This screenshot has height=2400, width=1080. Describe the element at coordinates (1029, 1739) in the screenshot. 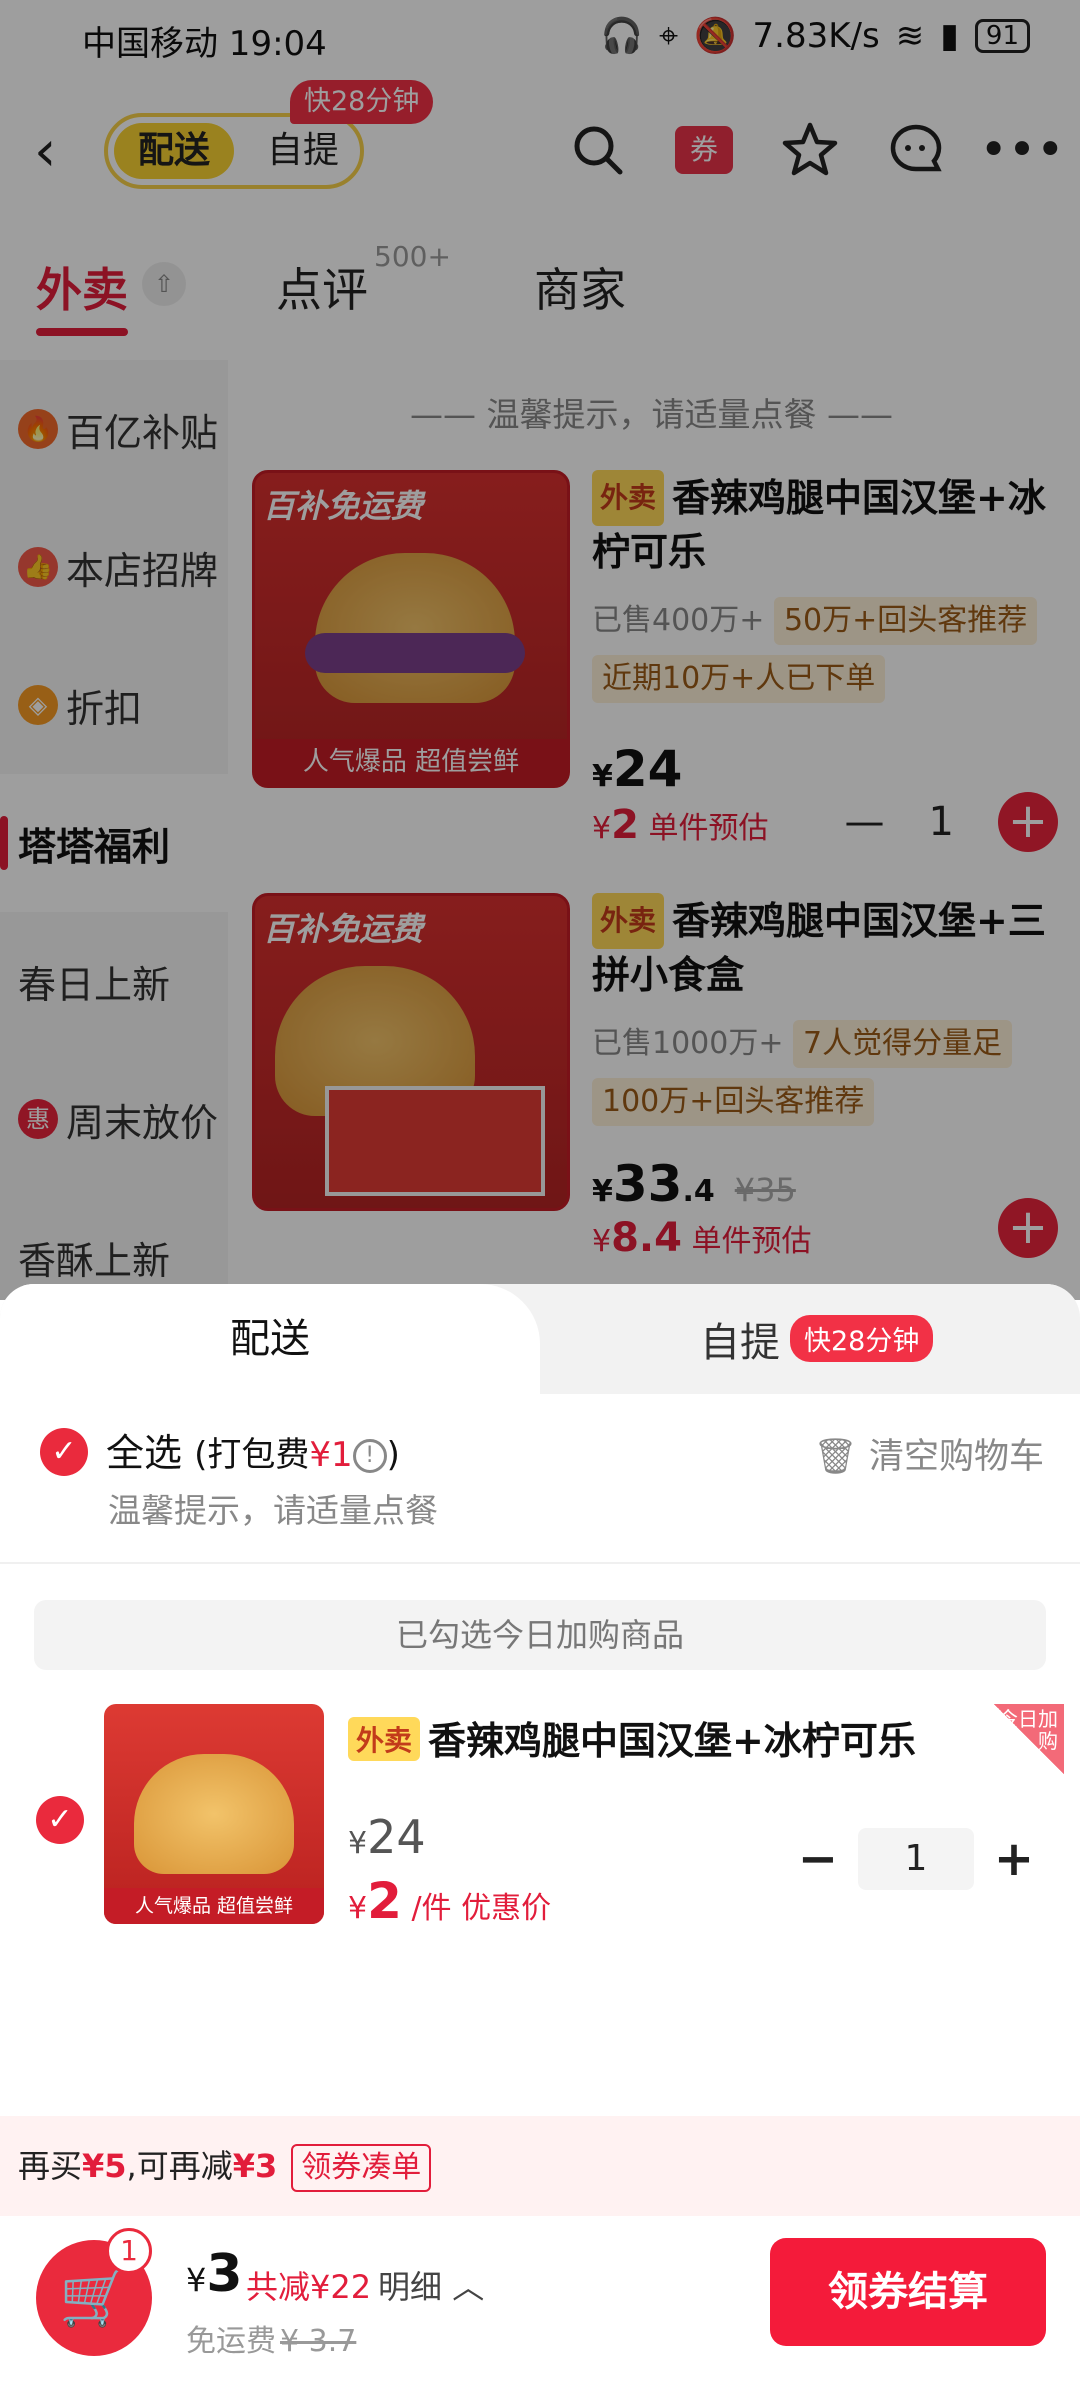

I see `today-added-corner: 今日加购` at that location.